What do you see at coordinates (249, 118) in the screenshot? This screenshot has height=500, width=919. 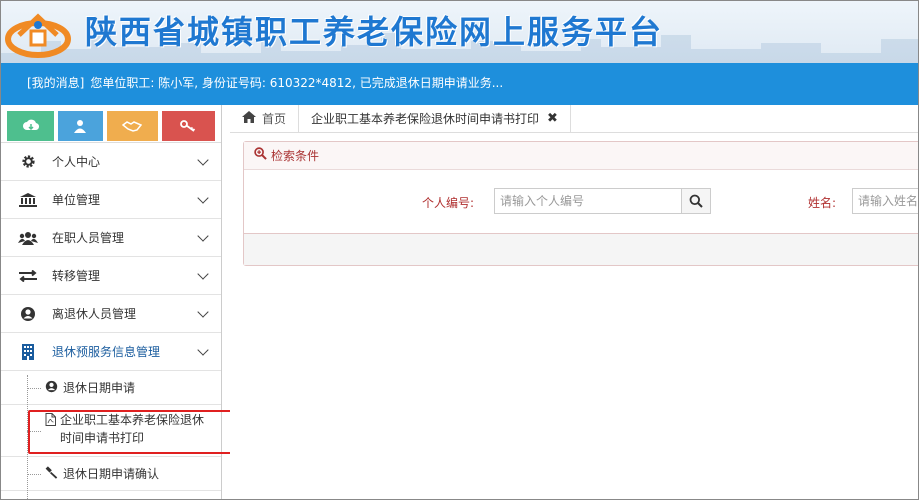 I see `home-icon` at bounding box center [249, 118].